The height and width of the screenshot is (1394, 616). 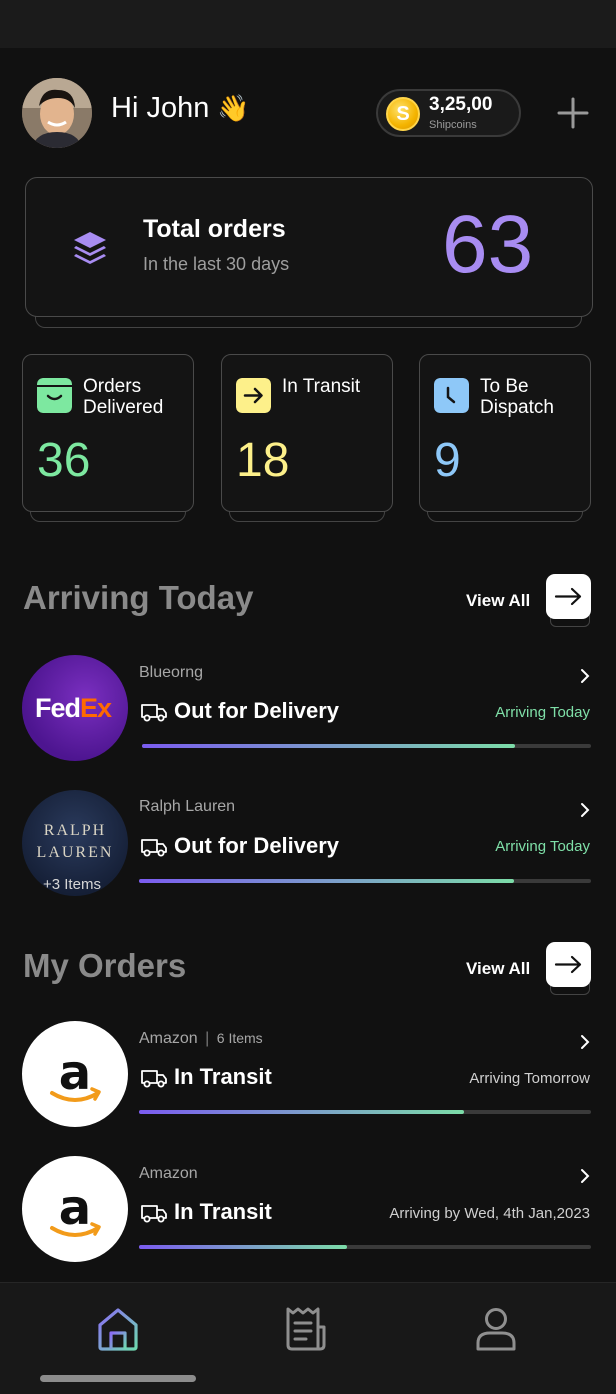 What do you see at coordinates (118, 1329) in the screenshot?
I see `home-icon` at bounding box center [118, 1329].